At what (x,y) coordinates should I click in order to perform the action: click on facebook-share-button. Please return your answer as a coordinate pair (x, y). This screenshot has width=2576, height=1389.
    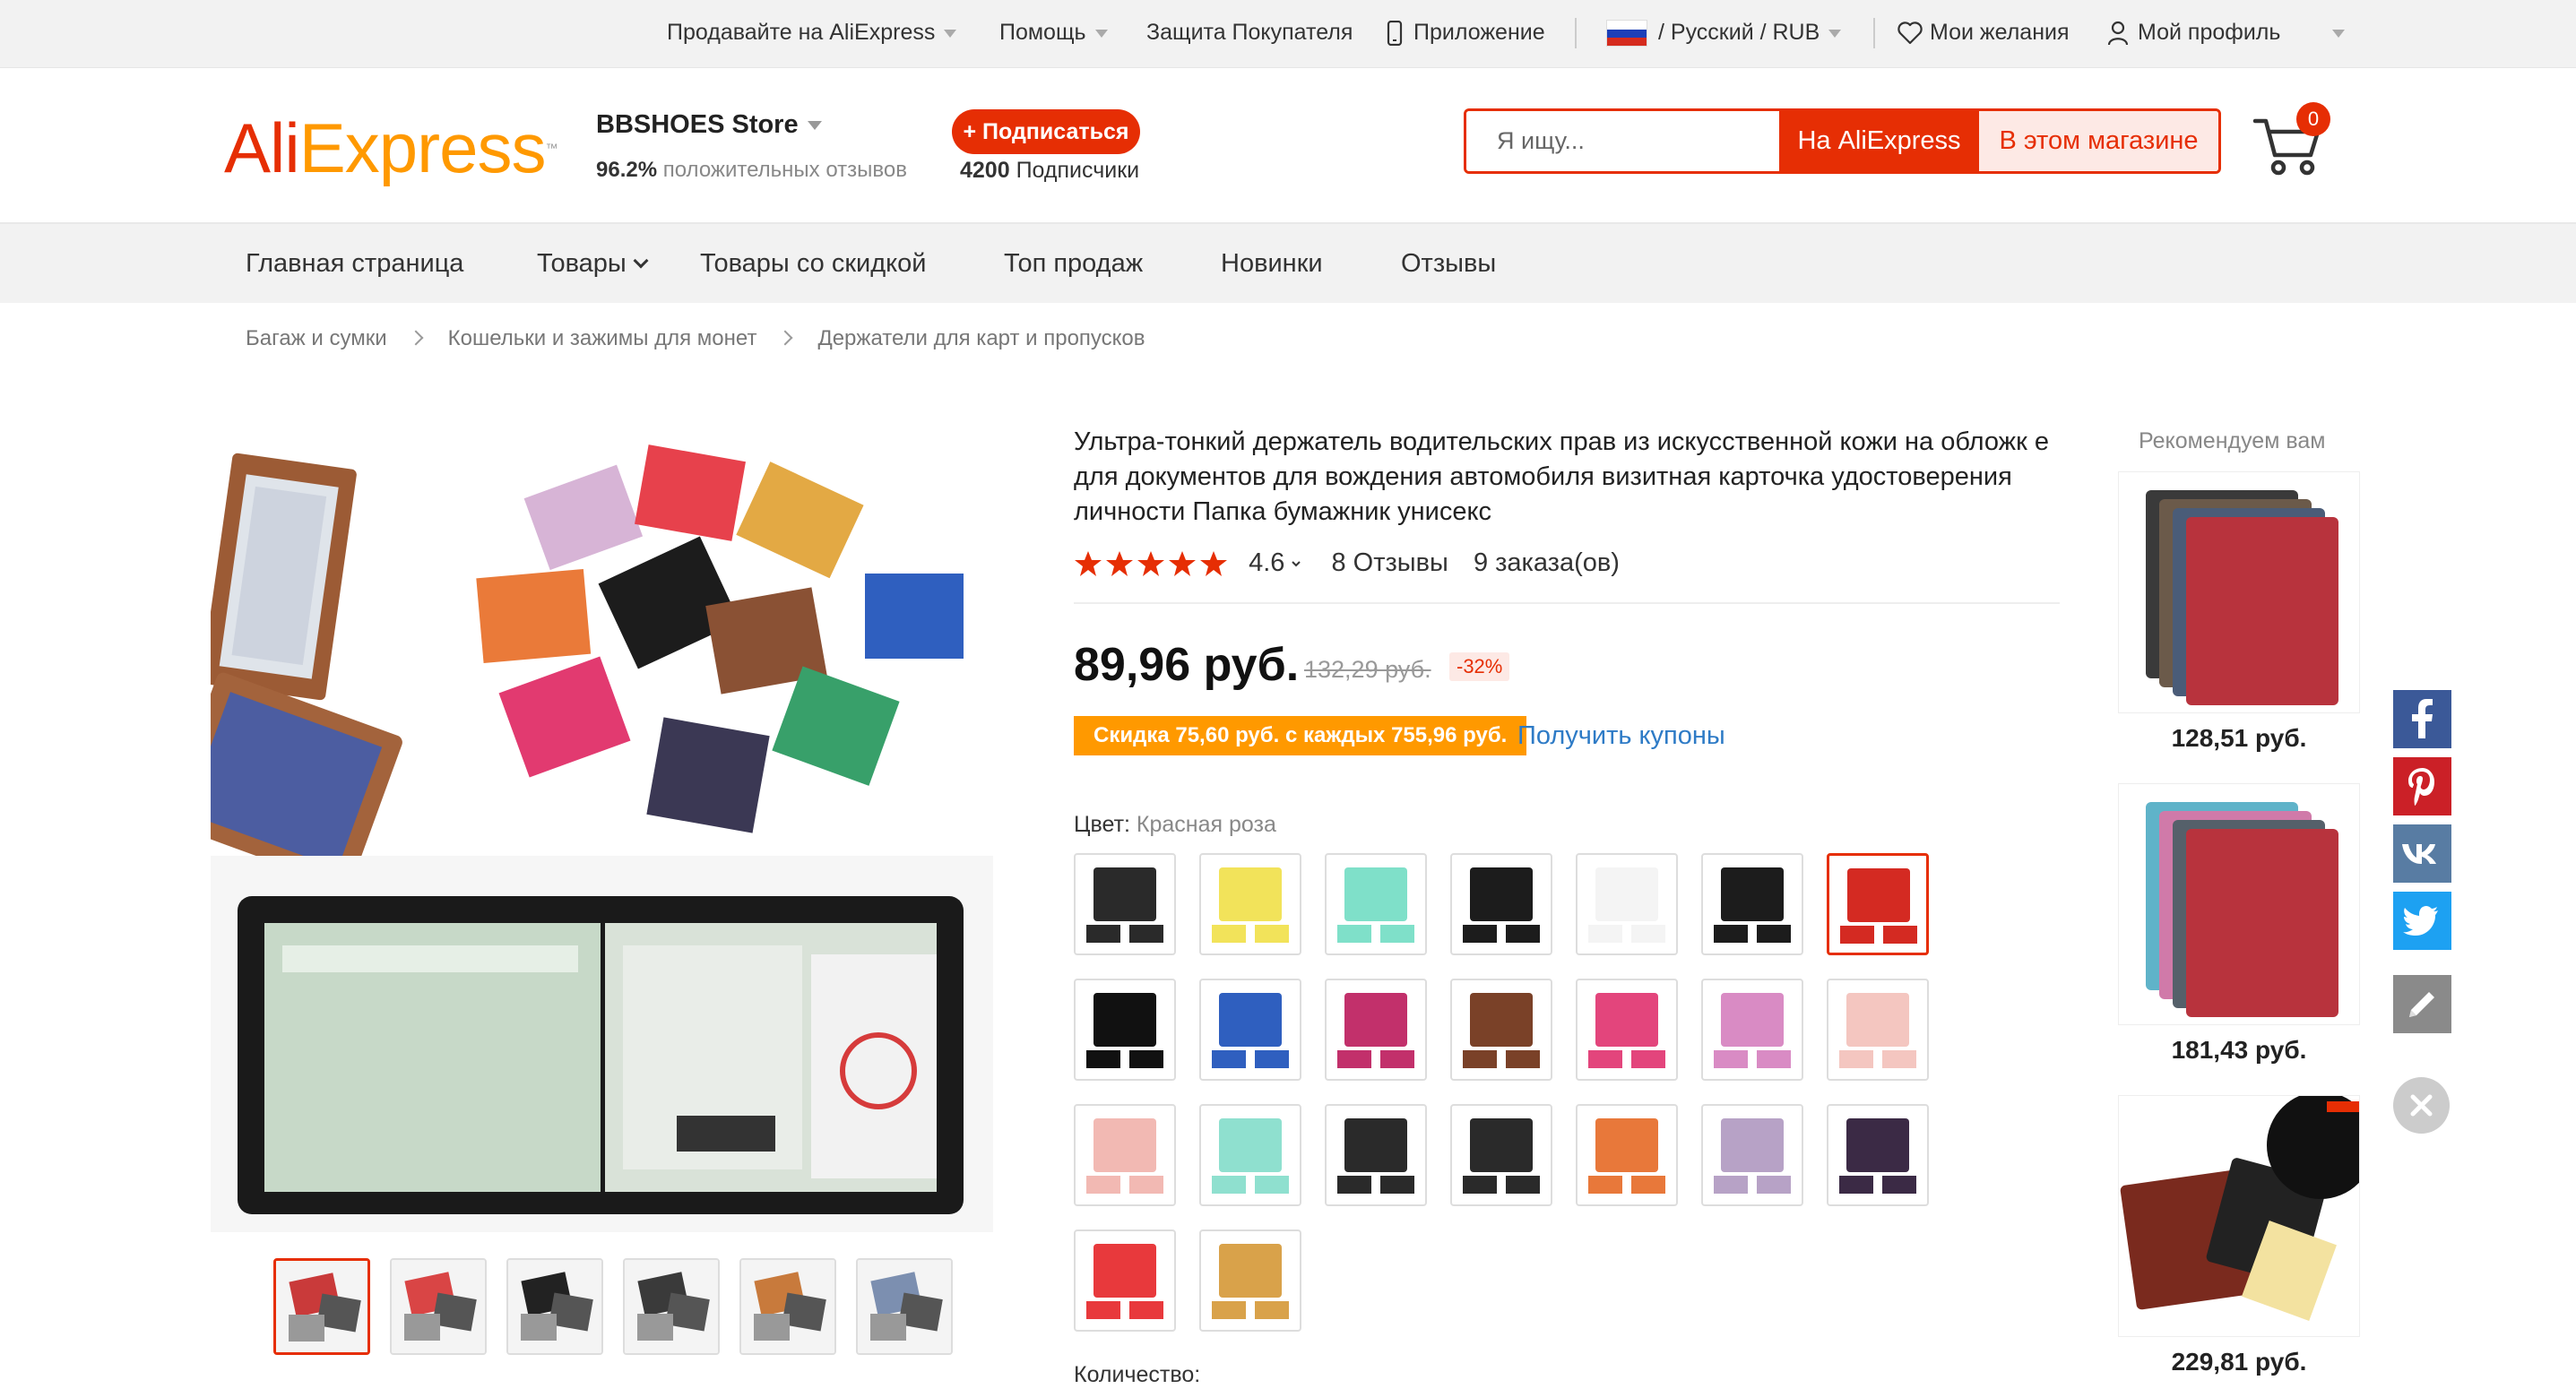
    Looking at the image, I should click on (2422, 719).